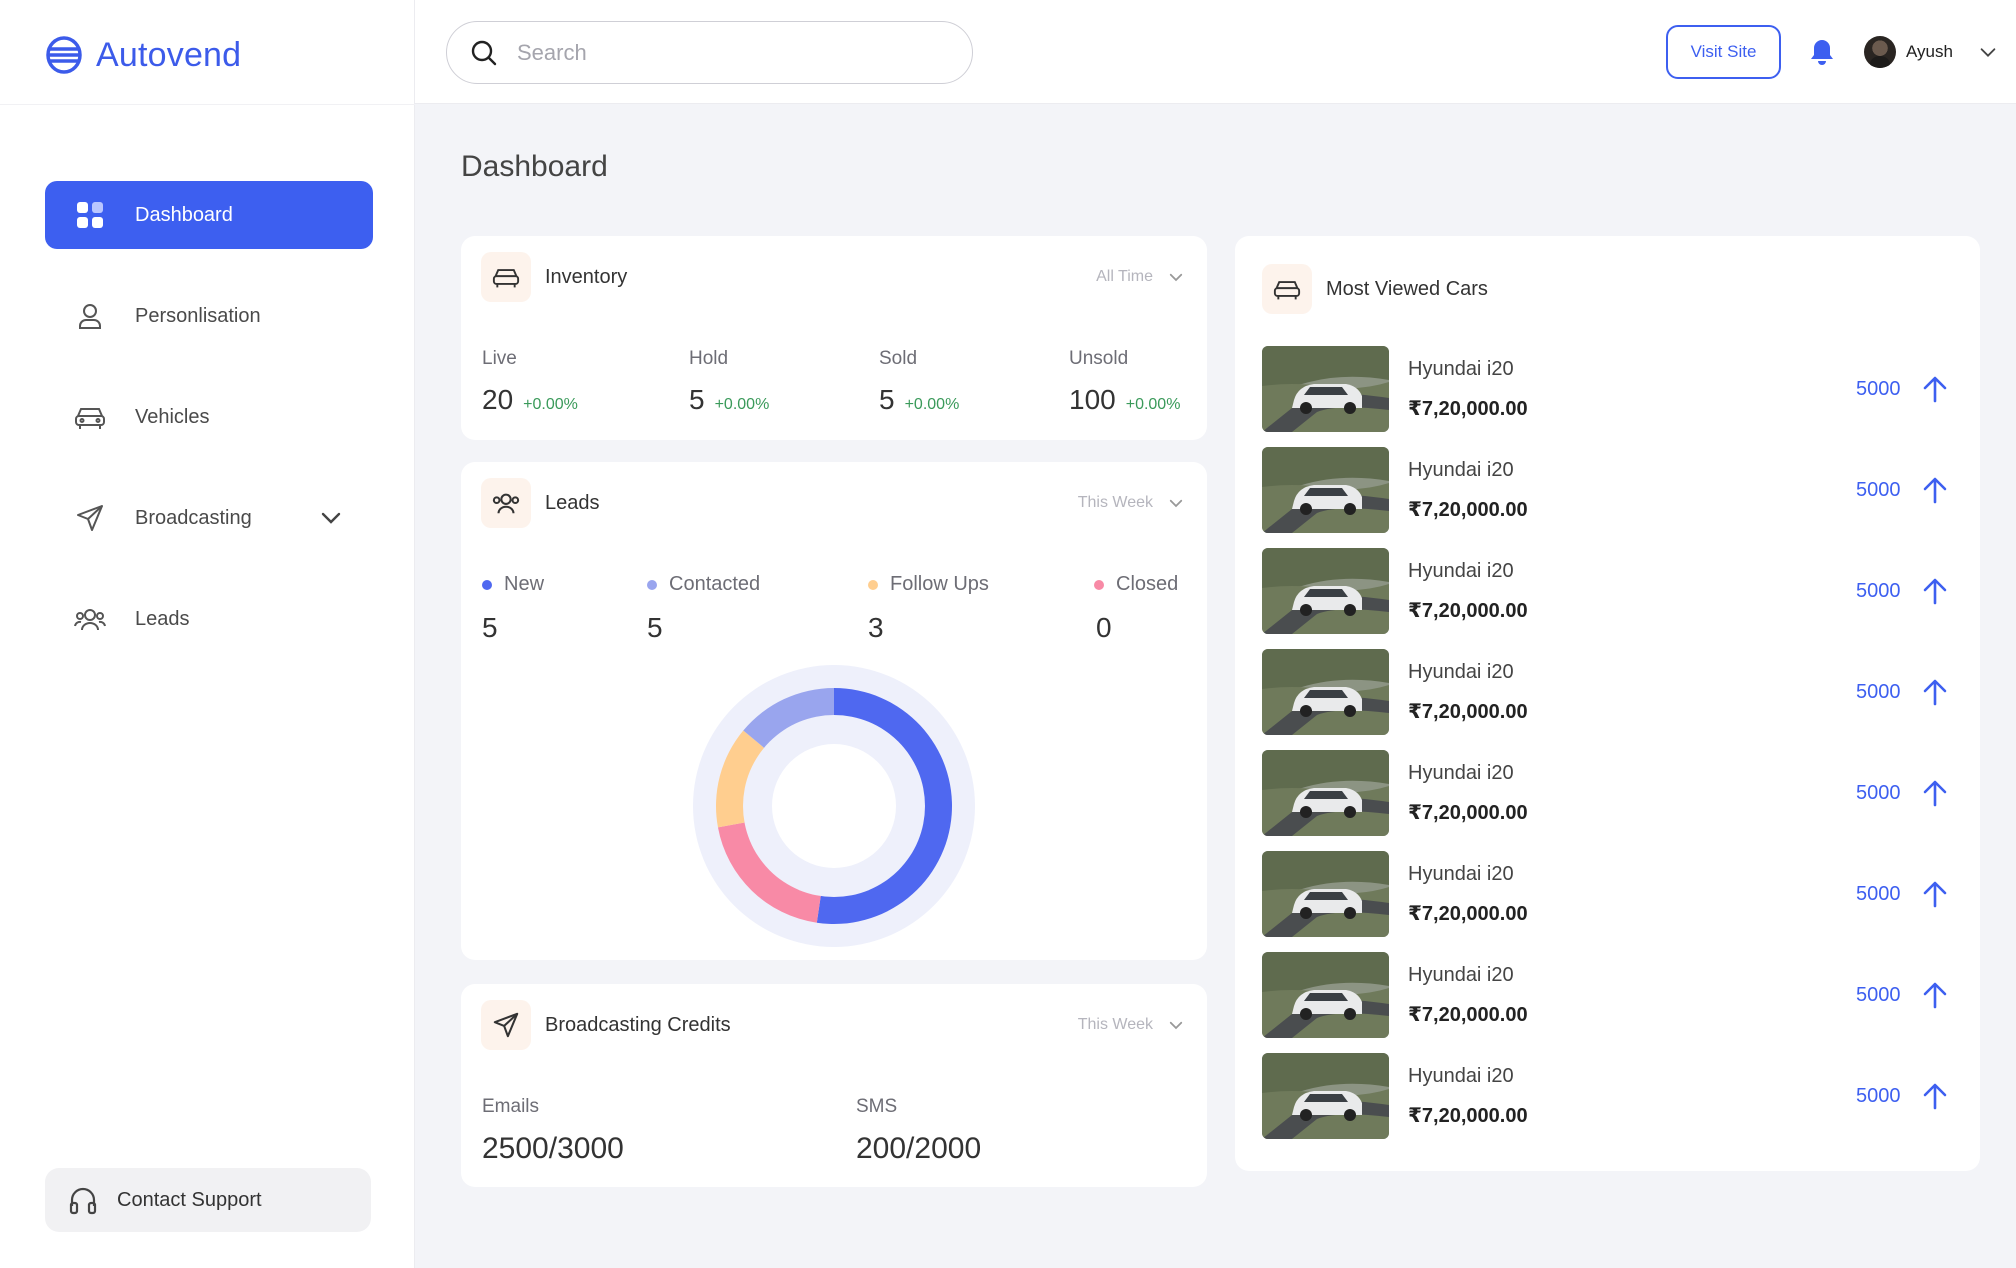 The image size is (2016, 1268). Describe the element at coordinates (207, 104) in the screenshot. I see `divider` at that location.